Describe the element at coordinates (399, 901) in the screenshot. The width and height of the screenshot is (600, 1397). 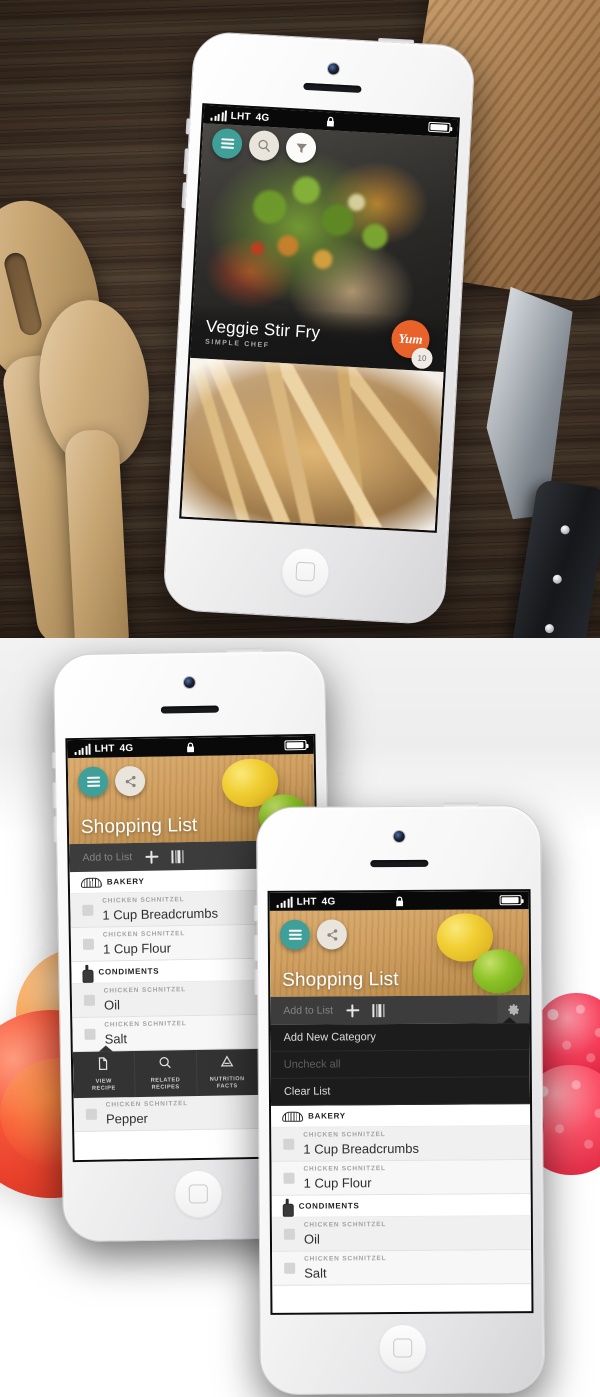
I see `status-bar: LHT 4G` at that location.